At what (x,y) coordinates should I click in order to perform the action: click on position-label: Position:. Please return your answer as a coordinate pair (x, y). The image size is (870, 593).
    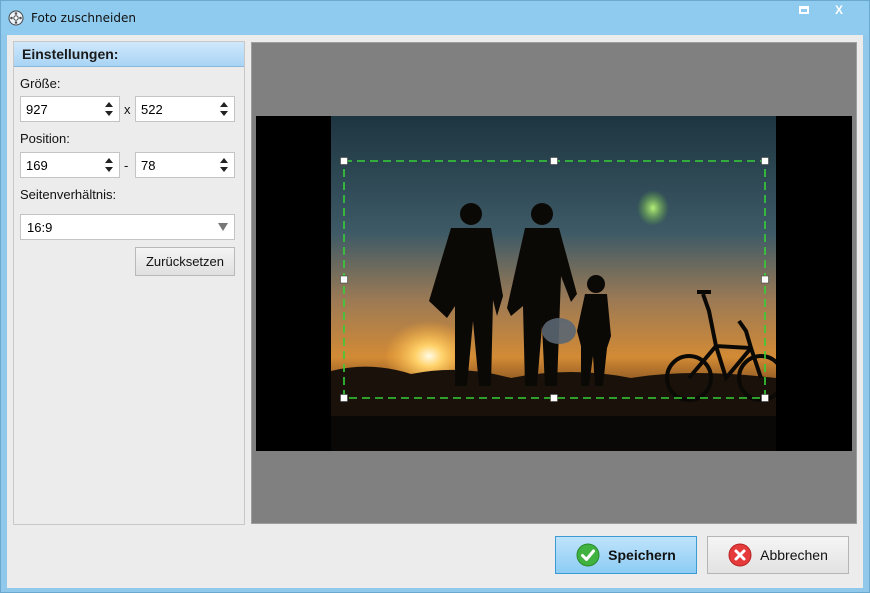
    Looking at the image, I should click on (45, 138).